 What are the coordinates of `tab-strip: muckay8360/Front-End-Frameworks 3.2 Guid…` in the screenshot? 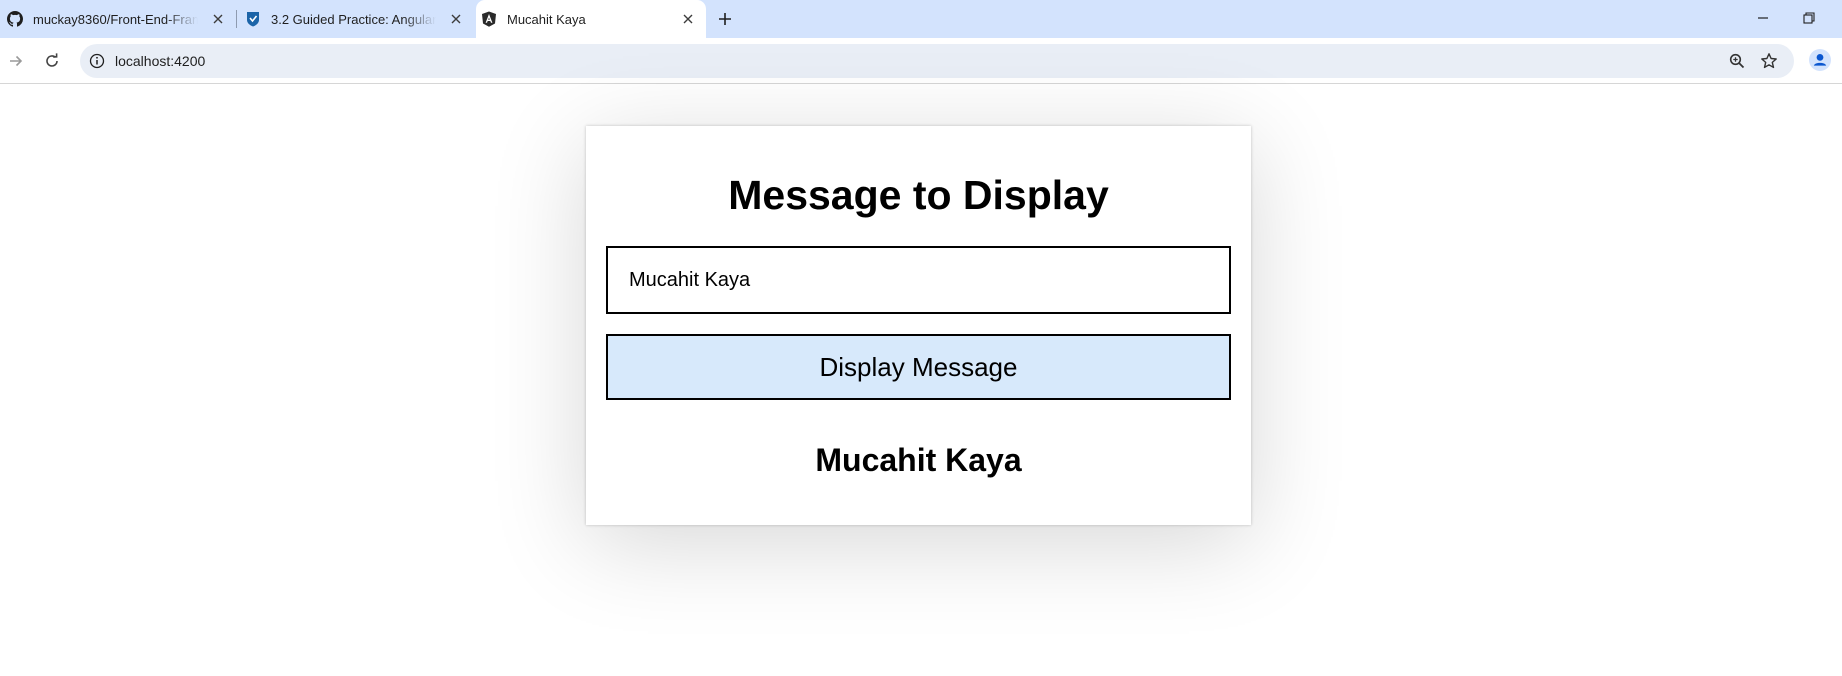 It's located at (921, 19).